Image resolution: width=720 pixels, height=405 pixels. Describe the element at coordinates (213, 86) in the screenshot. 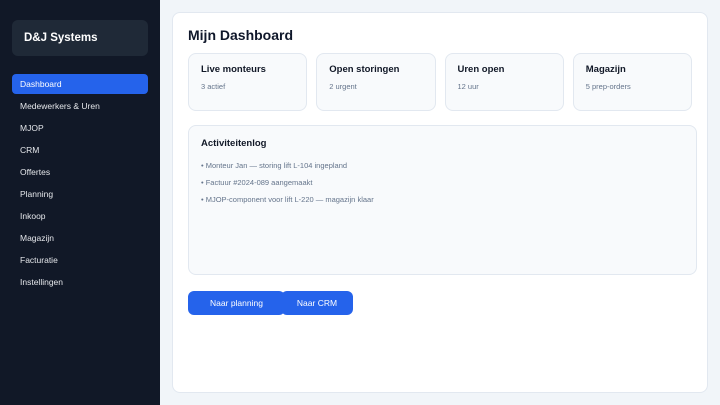

I see `card-subtitle: 3 actief` at that location.